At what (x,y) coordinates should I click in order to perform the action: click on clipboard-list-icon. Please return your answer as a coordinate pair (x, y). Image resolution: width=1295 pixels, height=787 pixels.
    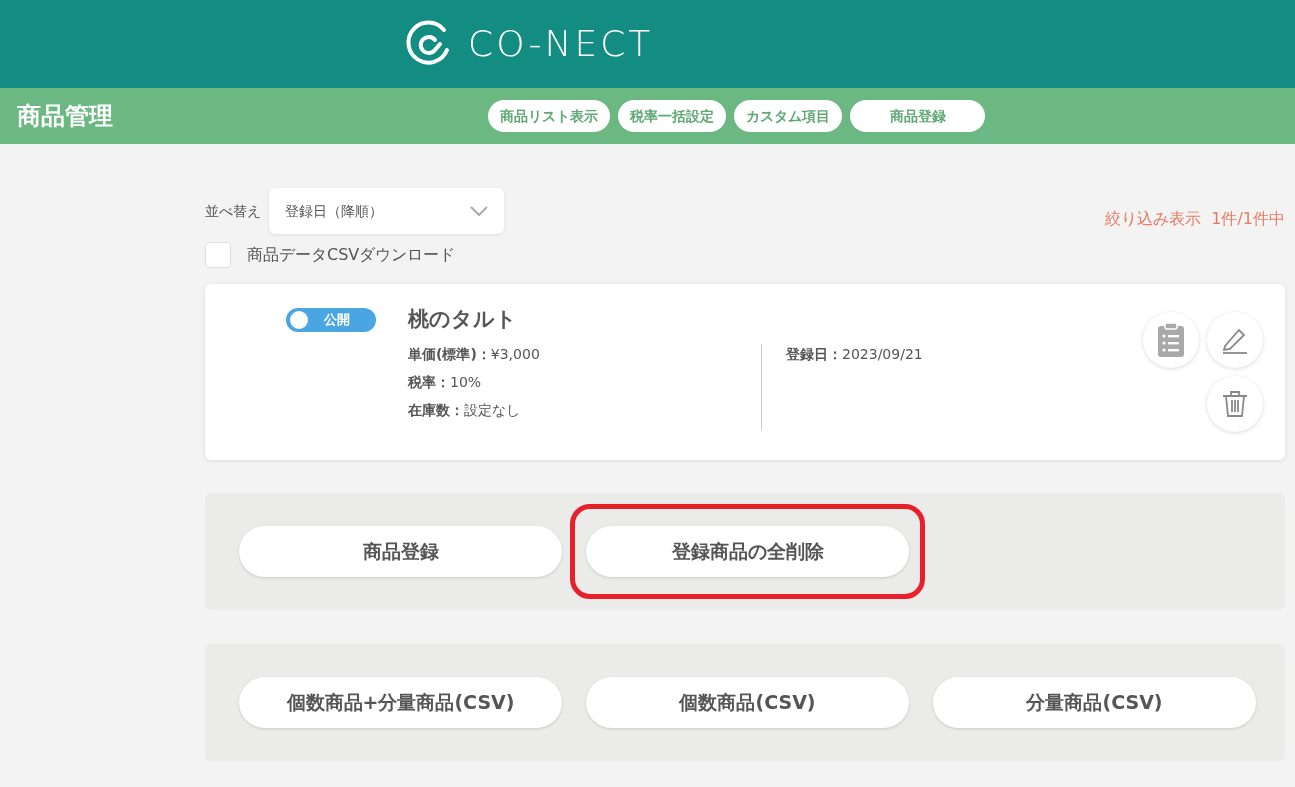
    Looking at the image, I should click on (1171, 340).